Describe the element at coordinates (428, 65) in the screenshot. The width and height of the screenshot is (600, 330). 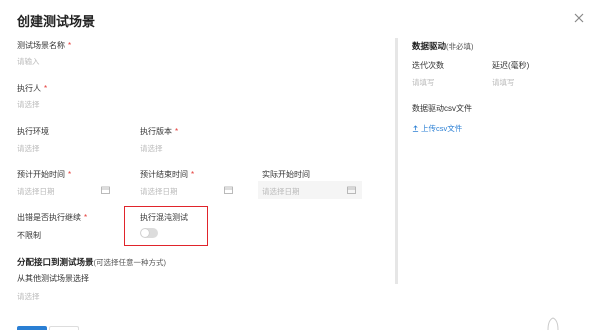
I see `iterations-label: 迭代次数` at that location.